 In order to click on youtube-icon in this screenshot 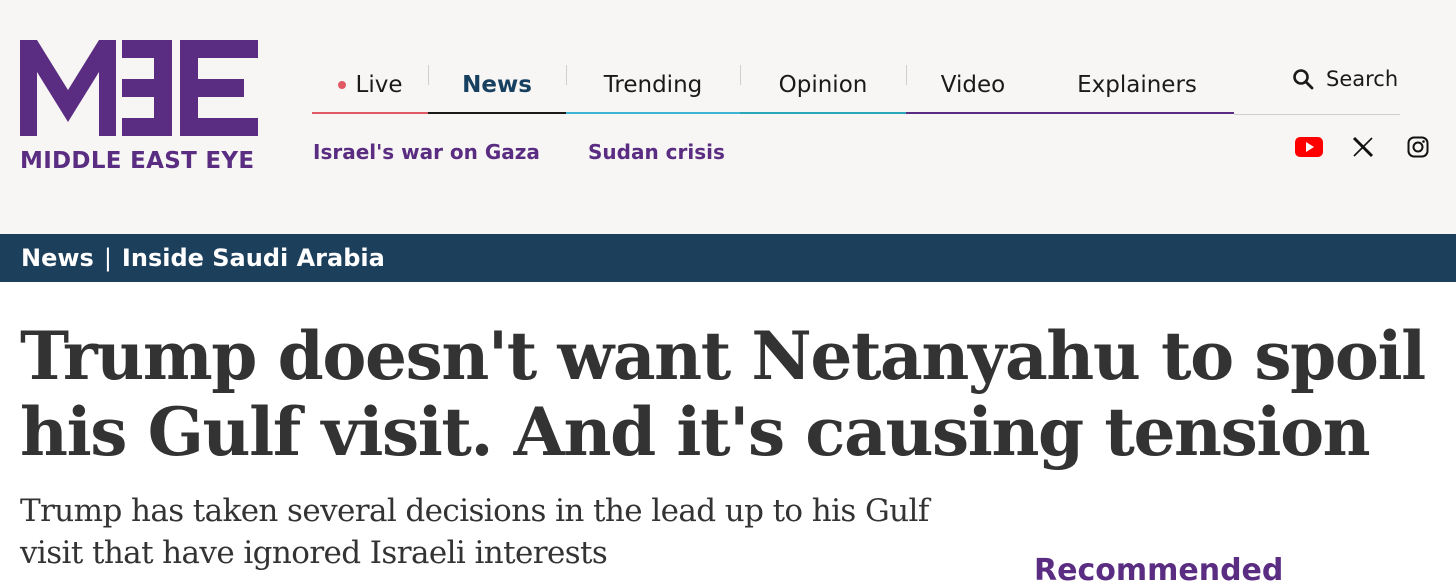, I will do `click(1309, 147)`.